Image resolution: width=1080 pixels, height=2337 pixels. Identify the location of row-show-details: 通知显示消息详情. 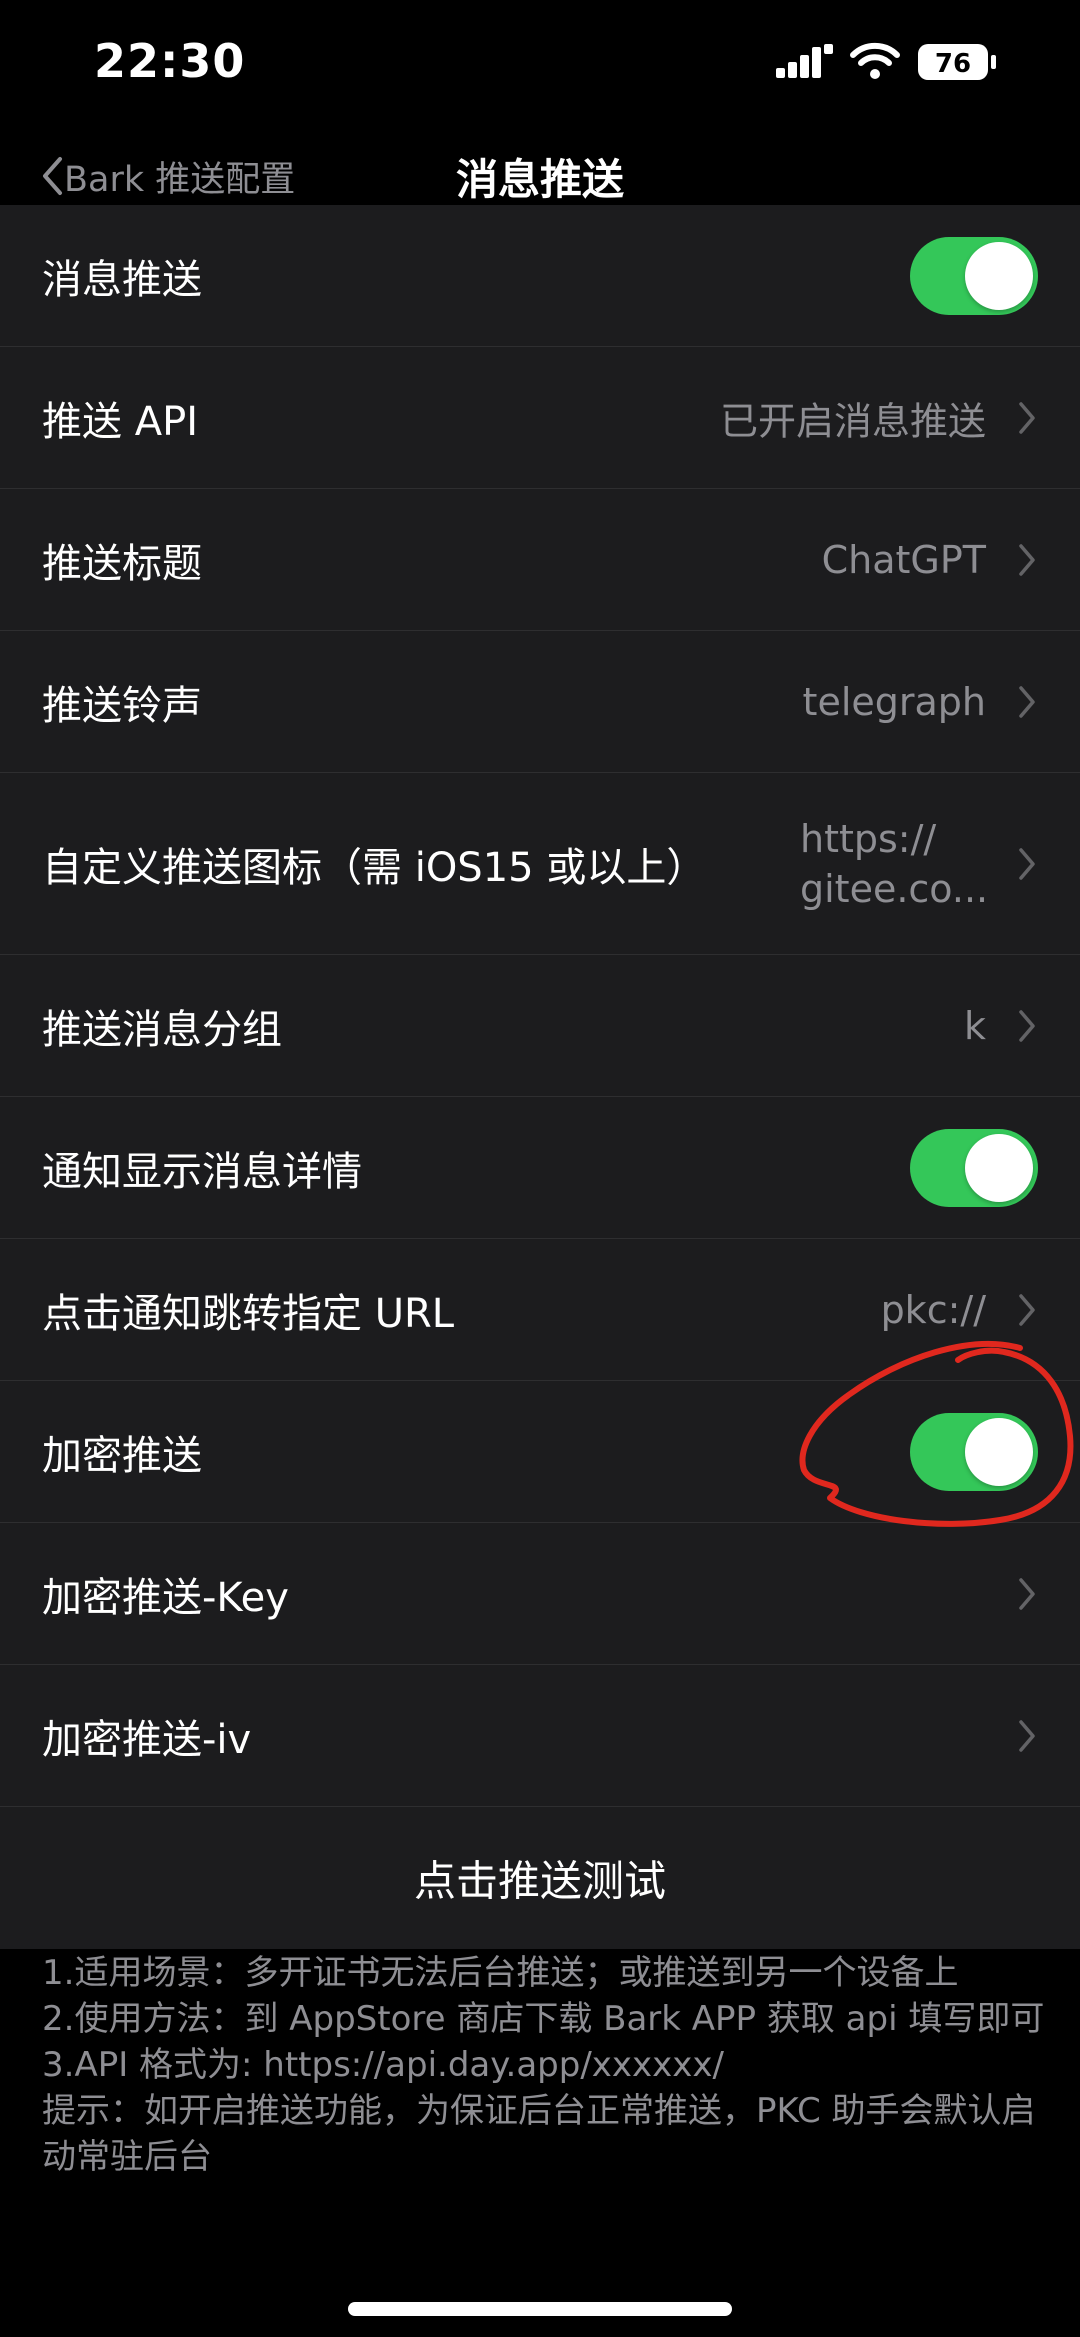
(540, 1168).